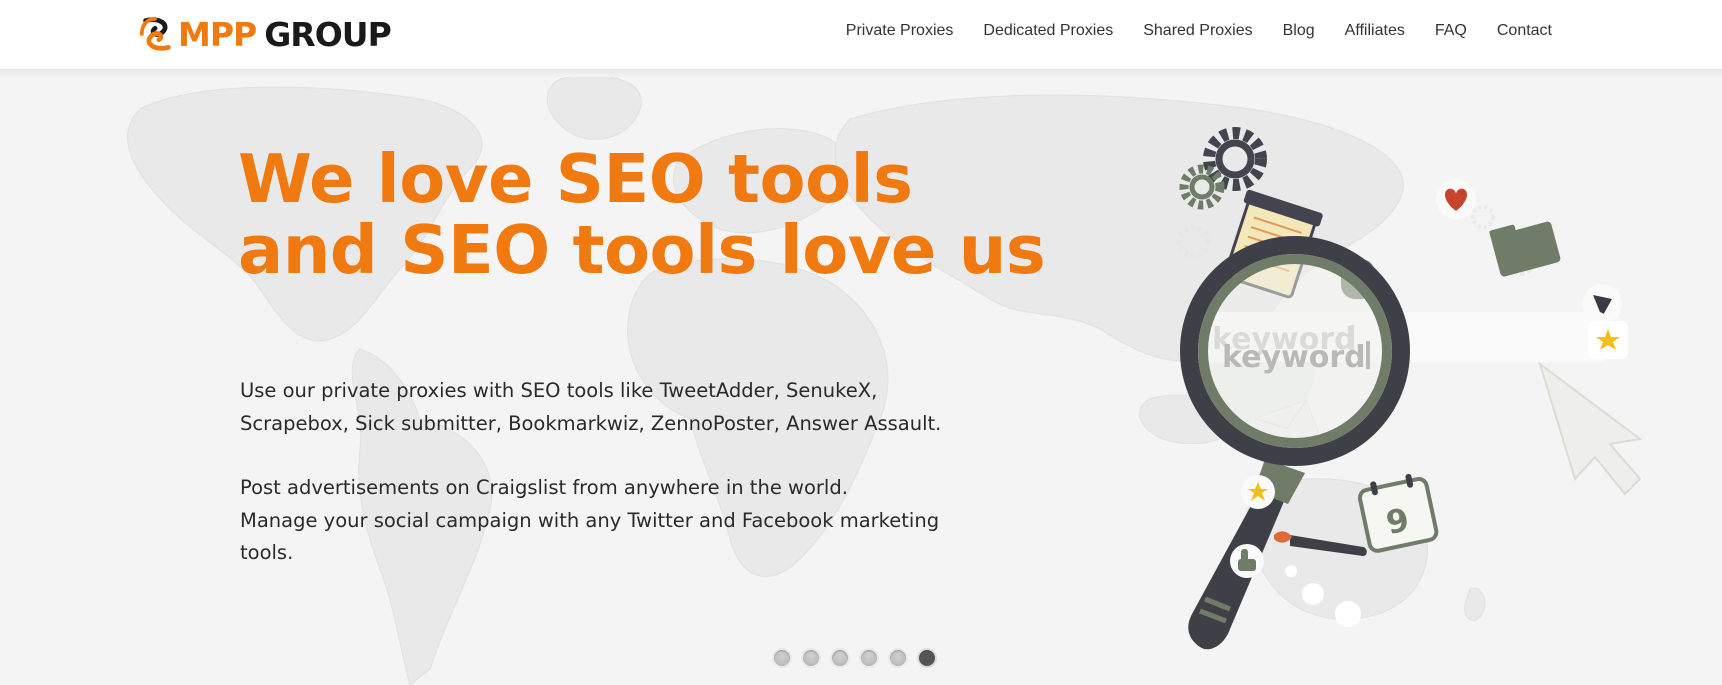  Describe the element at coordinates (267, 552) in the screenshot. I see `paragraph-2-line-3: tools.` at that location.